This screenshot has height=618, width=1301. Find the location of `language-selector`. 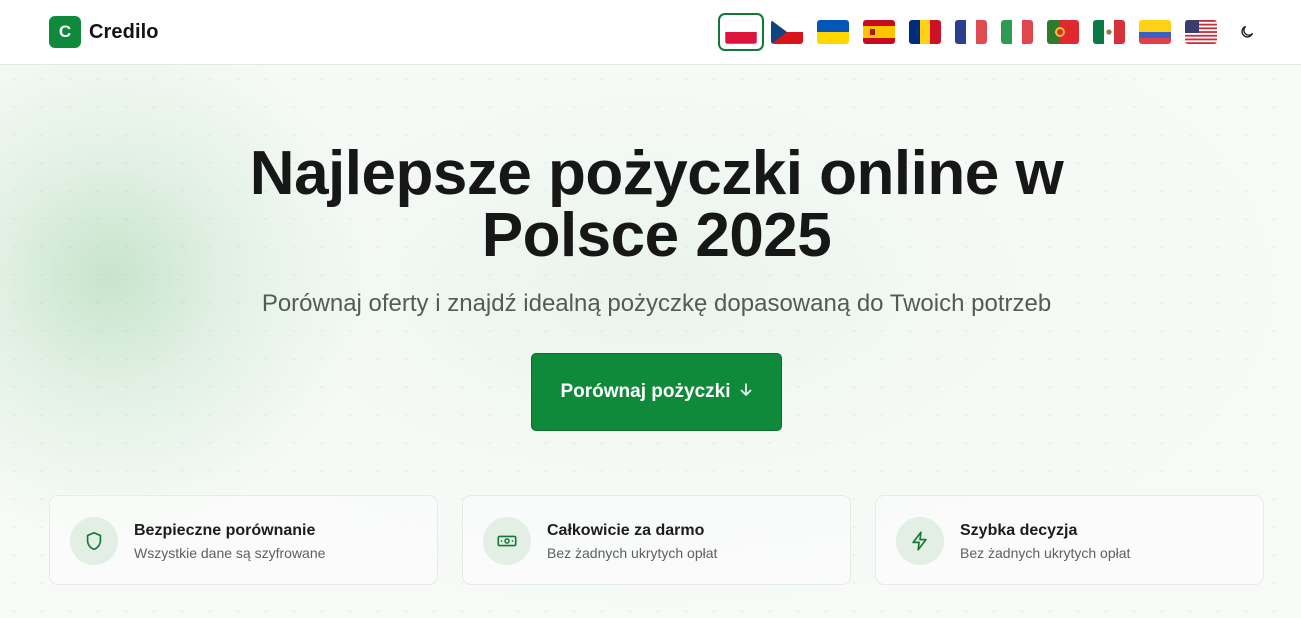

language-selector is located at coordinates (971, 32).